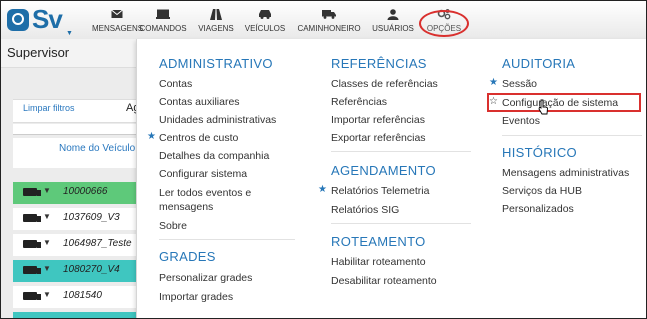 This screenshot has width=647, height=319. What do you see at coordinates (539, 152) in the screenshot?
I see `section-title-historico: HISTÓRICO` at bounding box center [539, 152].